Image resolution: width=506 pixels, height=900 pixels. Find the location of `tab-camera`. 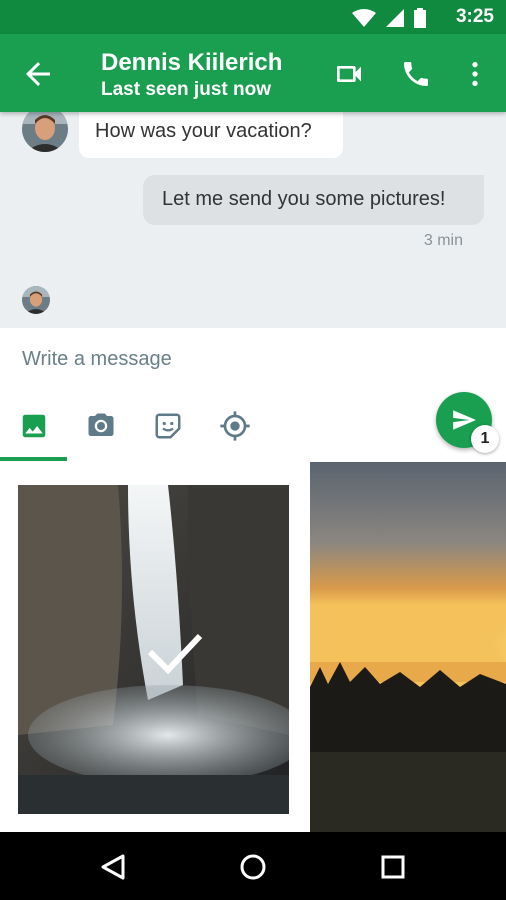

tab-camera is located at coordinates (101, 426).